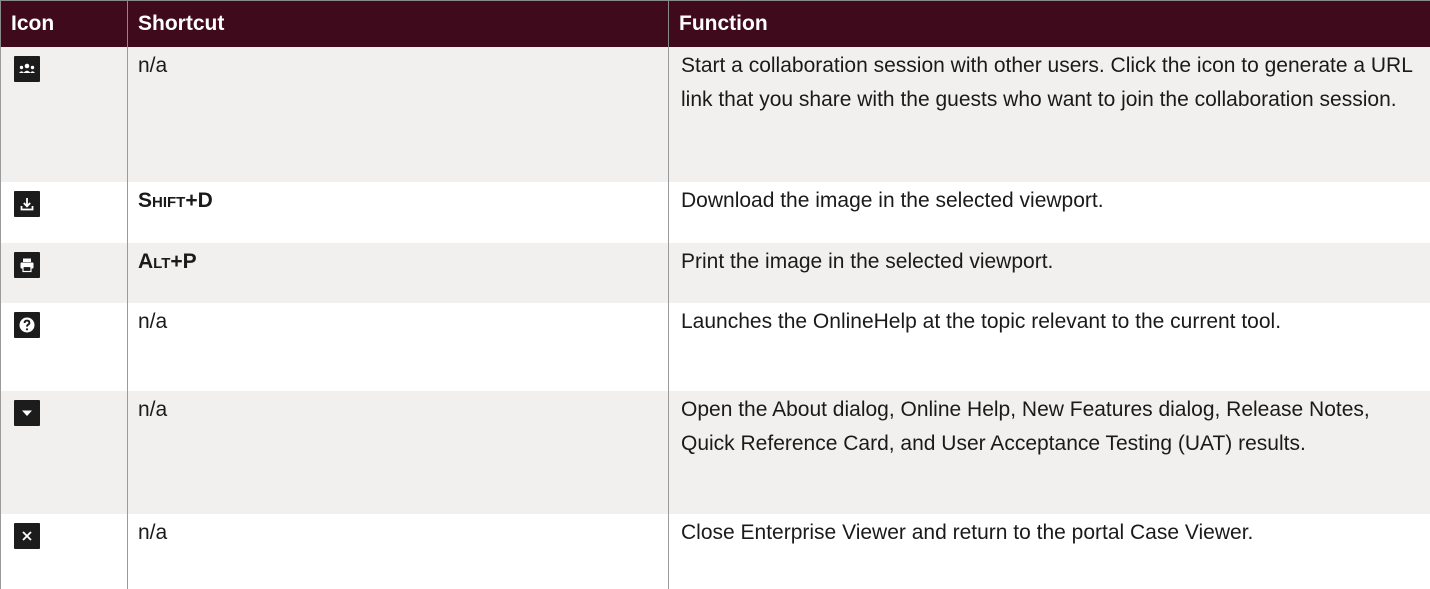 The image size is (1430, 589). What do you see at coordinates (161, 263) in the screenshot?
I see `shortcut-key-smallcaps: LT` at bounding box center [161, 263].